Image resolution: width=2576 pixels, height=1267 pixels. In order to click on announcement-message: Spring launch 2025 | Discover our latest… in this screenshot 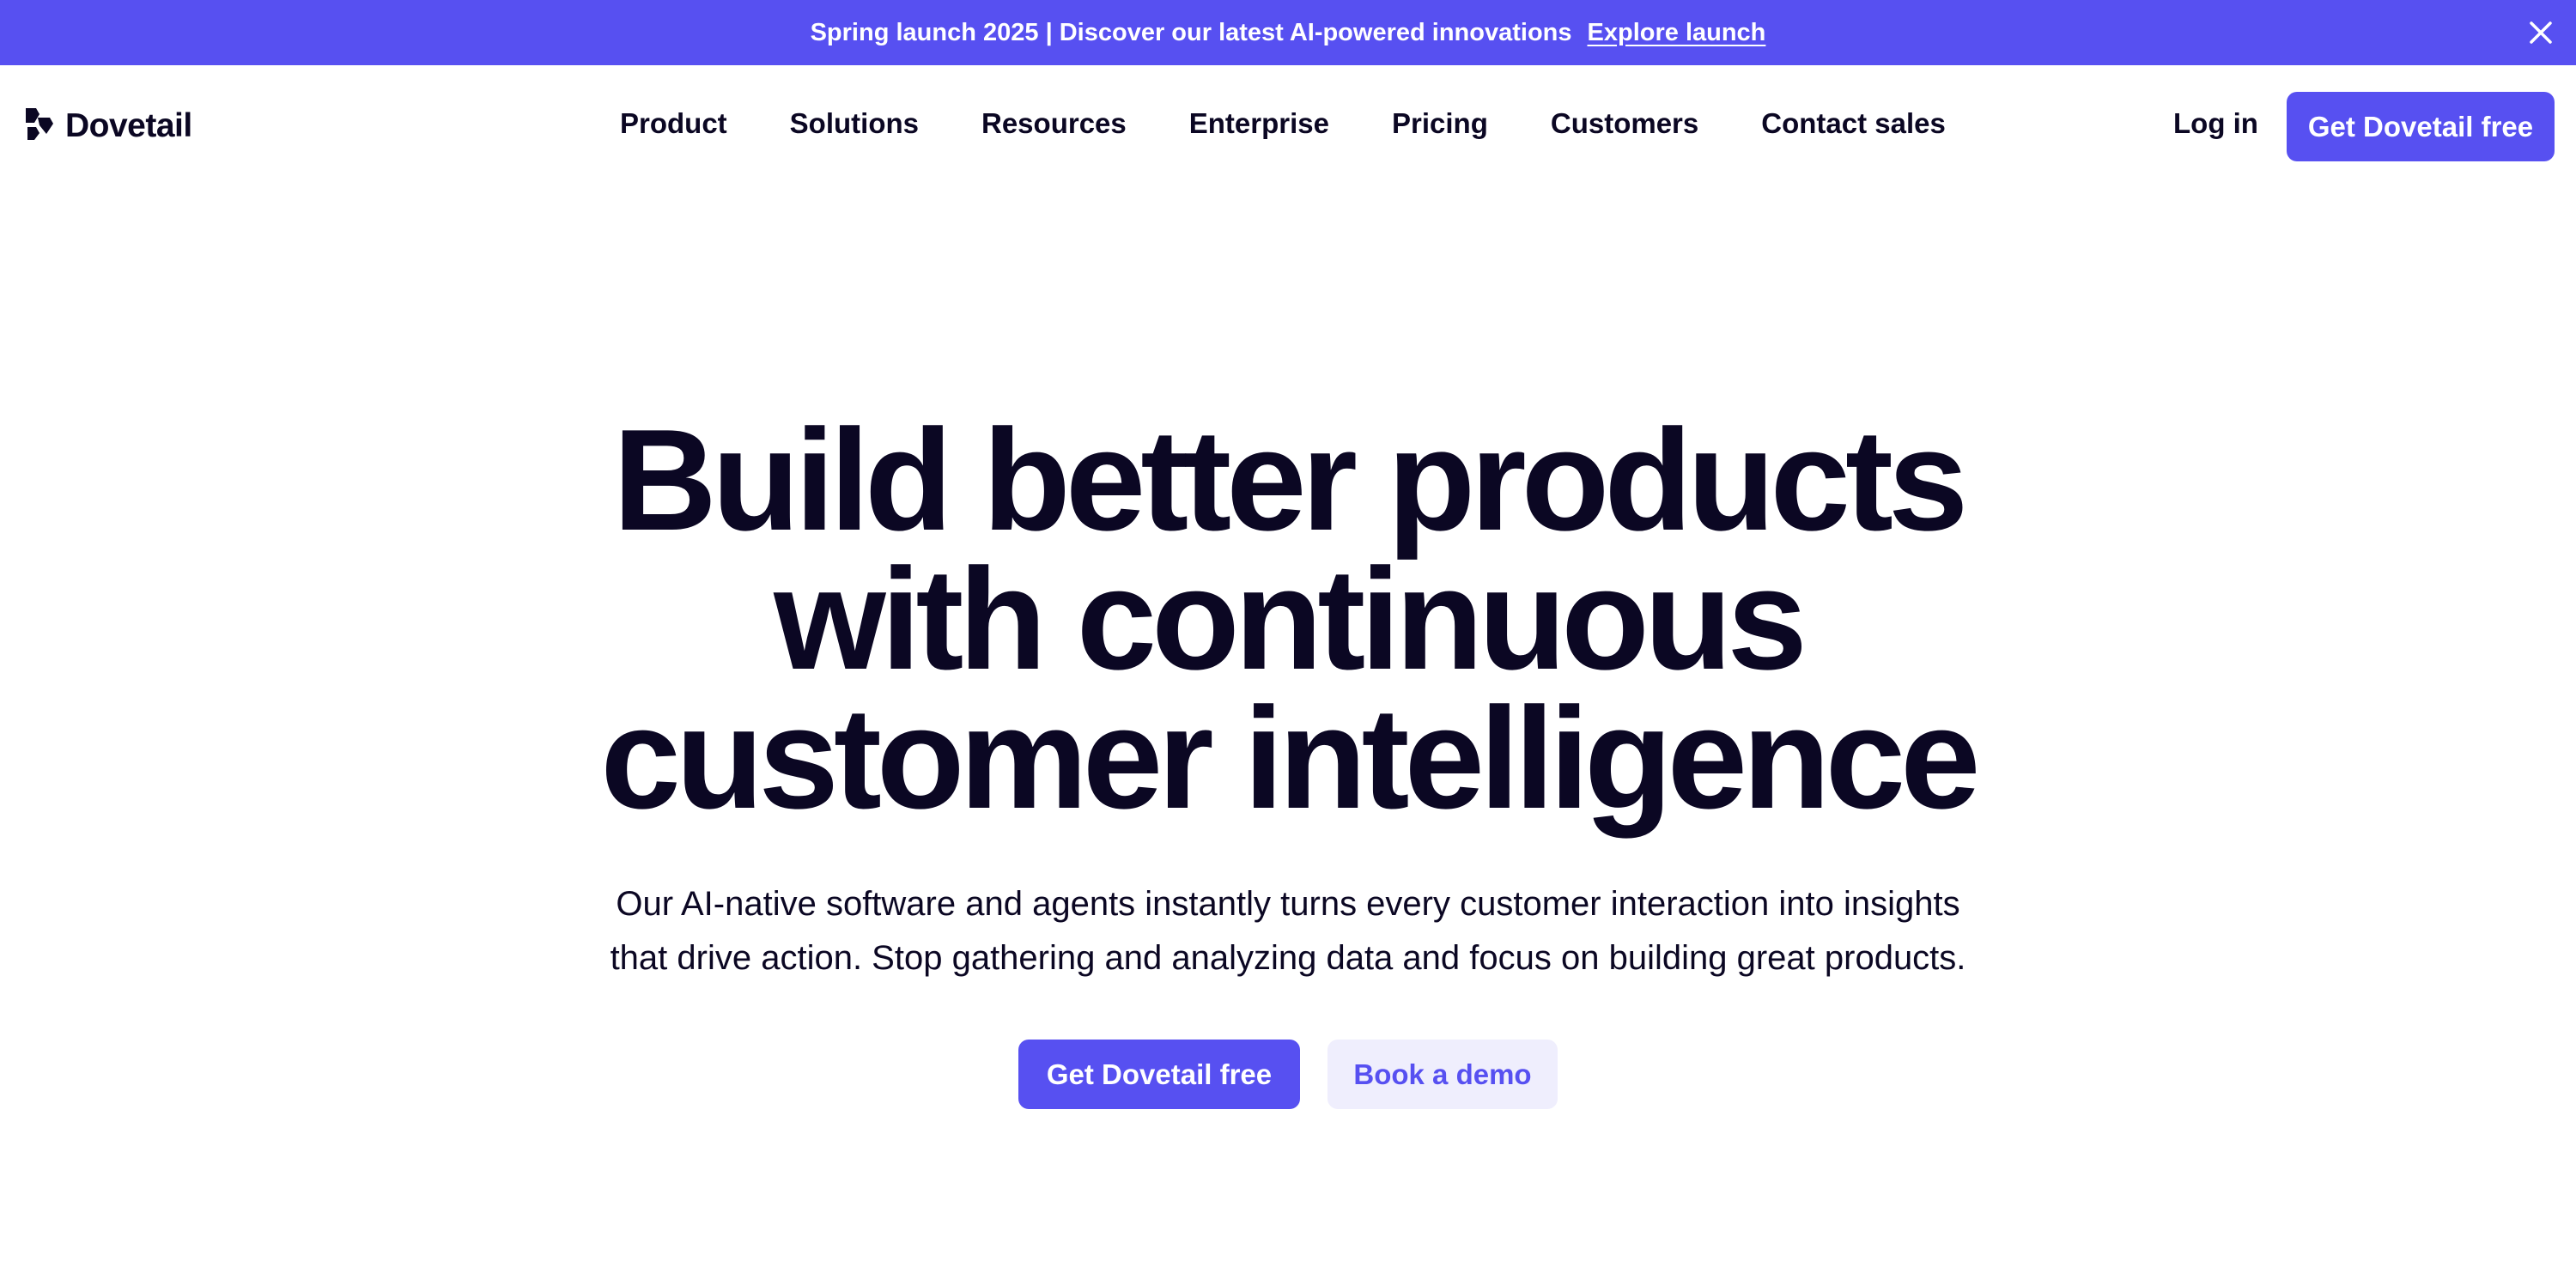, I will do `click(1191, 32)`.